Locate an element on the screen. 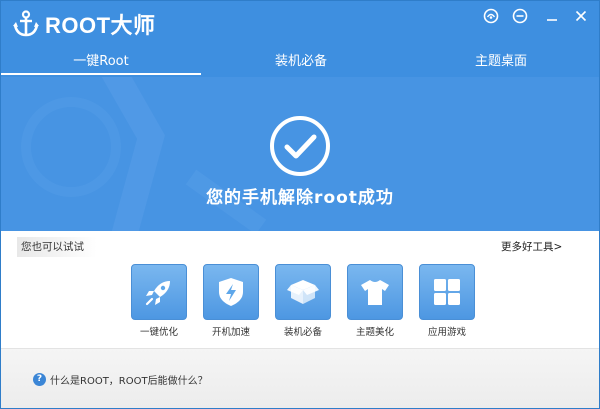 The image size is (600, 409). tool-apps-games-tile is located at coordinates (447, 292).